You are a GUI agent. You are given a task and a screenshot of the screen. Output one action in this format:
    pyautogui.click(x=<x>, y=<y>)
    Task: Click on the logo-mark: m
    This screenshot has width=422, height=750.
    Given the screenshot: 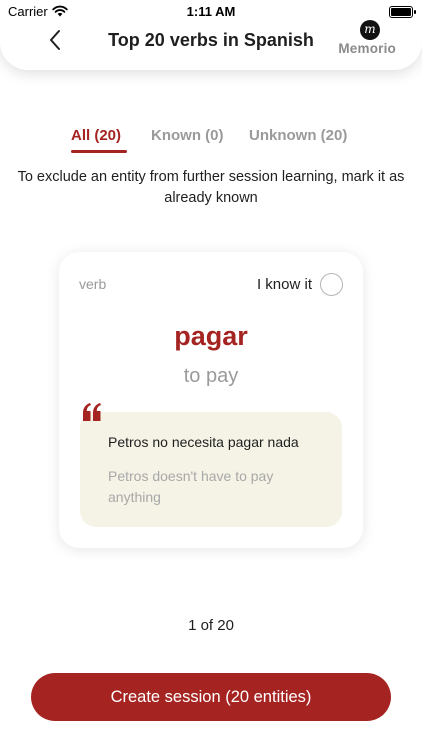 What is the action you would take?
    pyautogui.click(x=370, y=30)
    